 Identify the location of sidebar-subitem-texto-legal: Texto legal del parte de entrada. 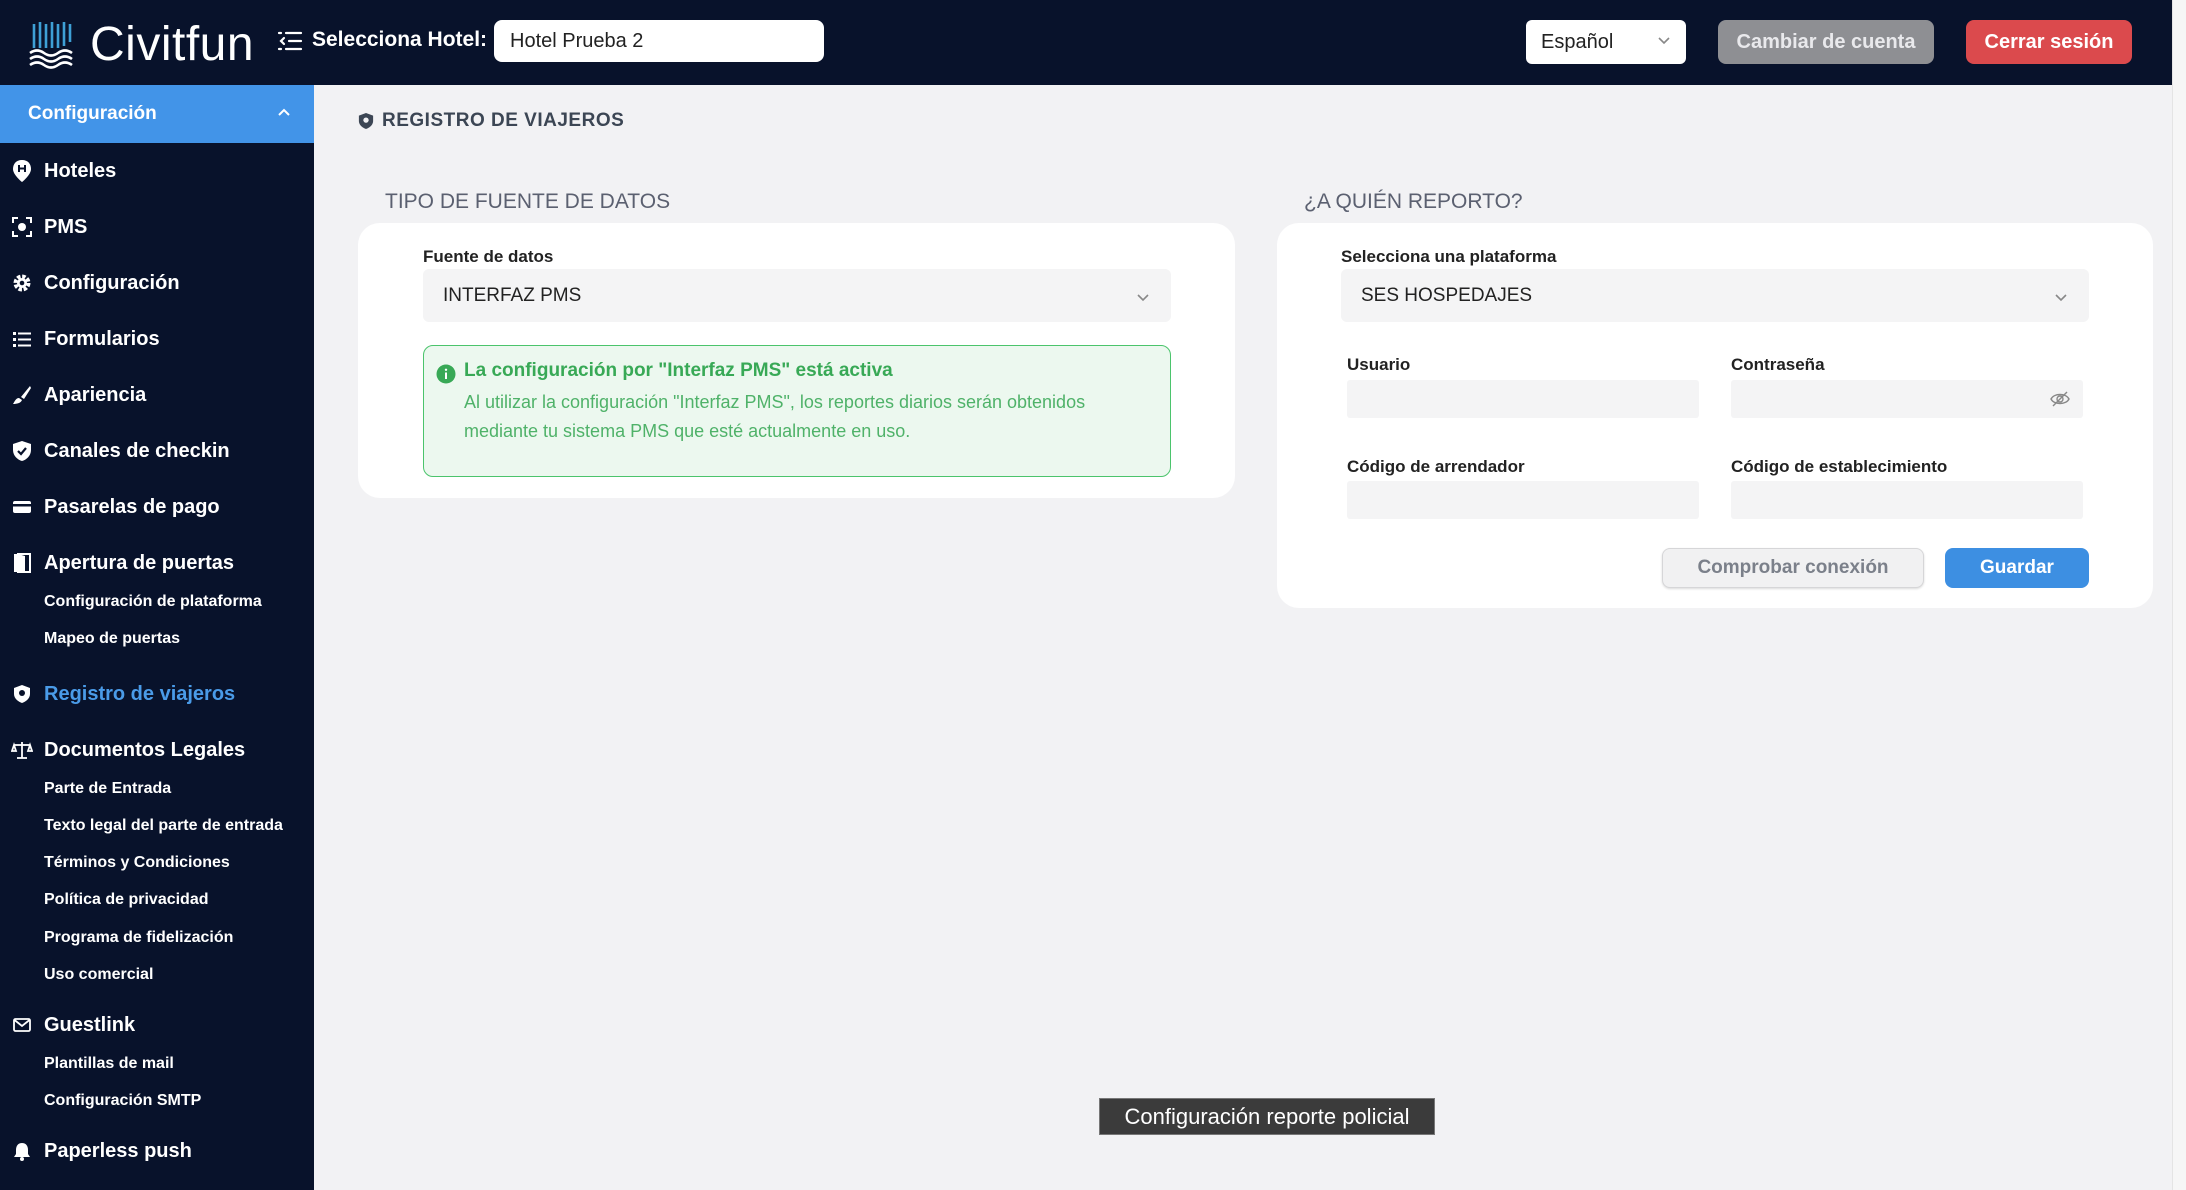
(163, 826).